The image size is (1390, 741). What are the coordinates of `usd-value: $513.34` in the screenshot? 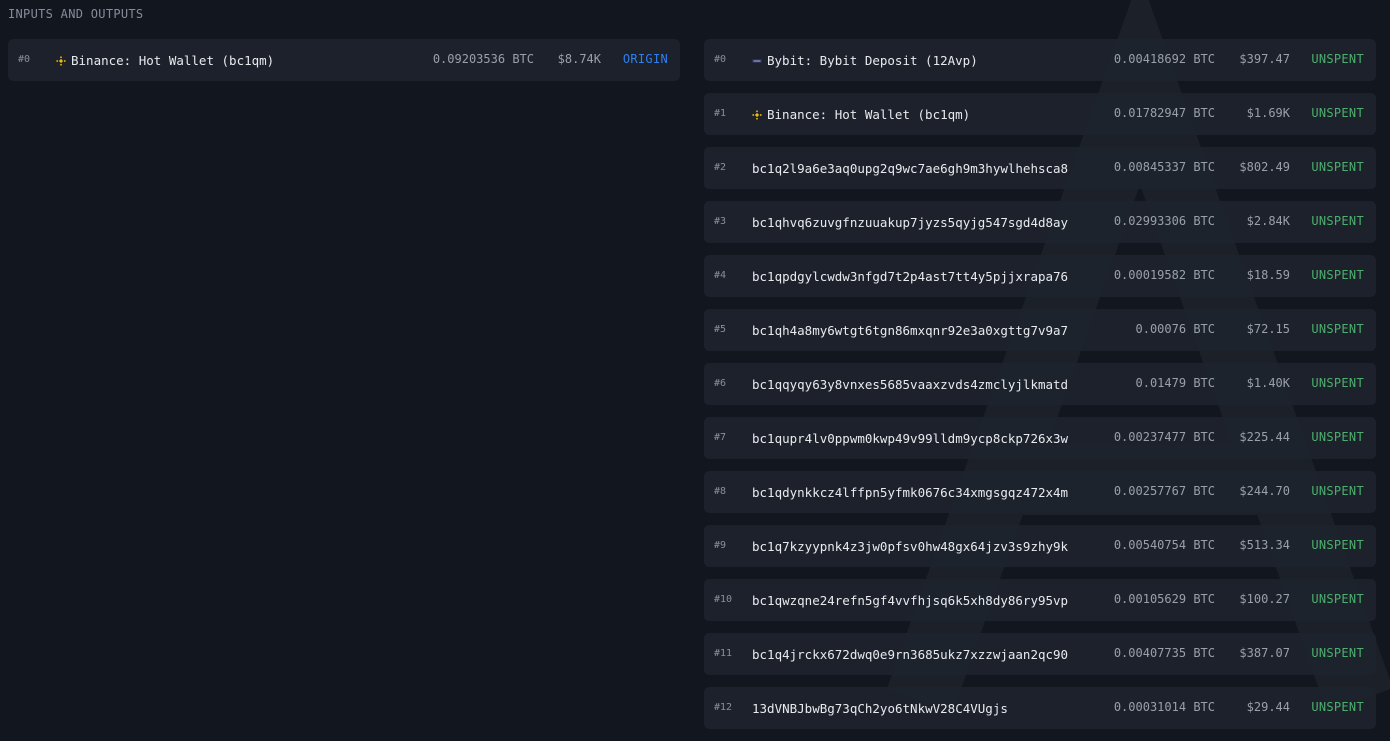 It's located at (1264, 545).